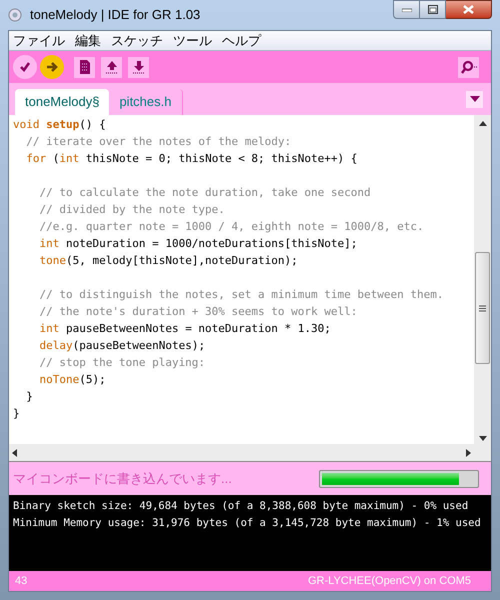 The width and height of the screenshot is (500, 600). Describe the element at coordinates (137, 40) in the screenshot. I see `menu-item: スケッチ` at that location.